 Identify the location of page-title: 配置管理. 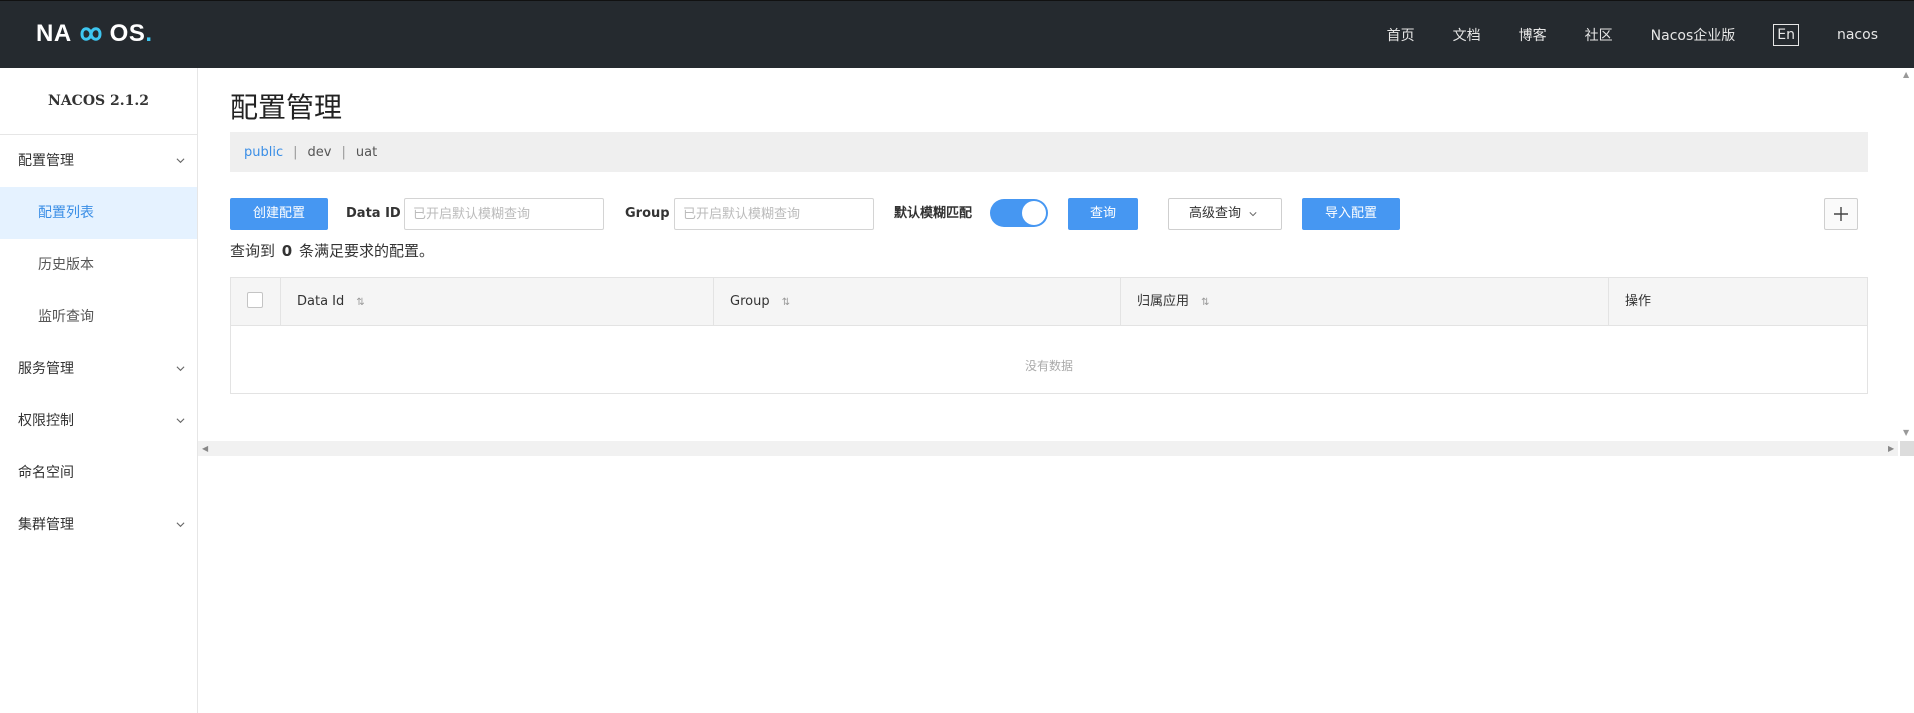
(286, 107).